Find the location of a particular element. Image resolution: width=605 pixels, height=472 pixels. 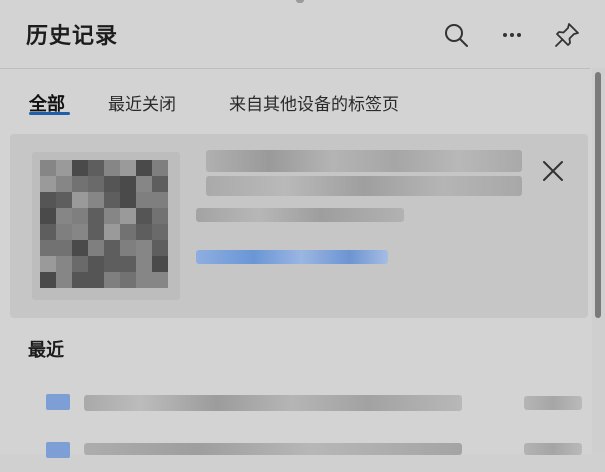

active-tab-indicator is located at coordinates (49, 113).